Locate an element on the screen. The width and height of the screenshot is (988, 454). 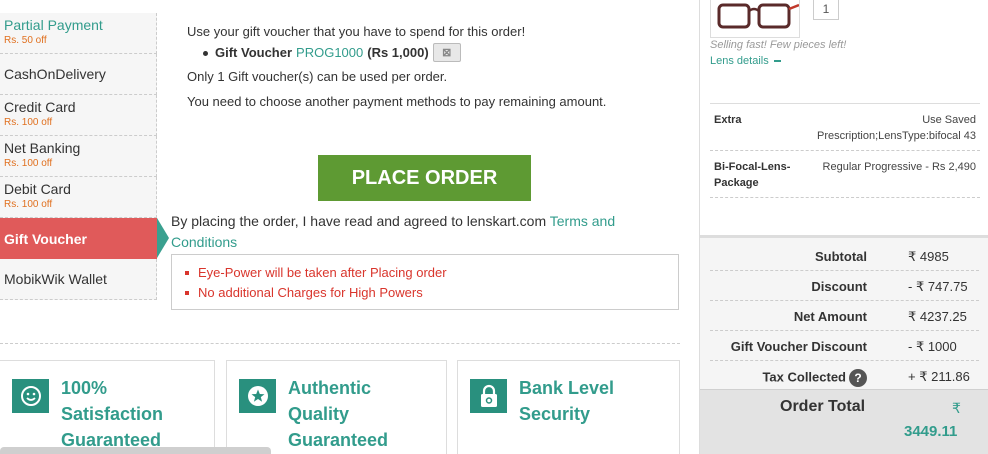
method-mobikwik-wallet: MobikWik Wallet is located at coordinates (78, 279).